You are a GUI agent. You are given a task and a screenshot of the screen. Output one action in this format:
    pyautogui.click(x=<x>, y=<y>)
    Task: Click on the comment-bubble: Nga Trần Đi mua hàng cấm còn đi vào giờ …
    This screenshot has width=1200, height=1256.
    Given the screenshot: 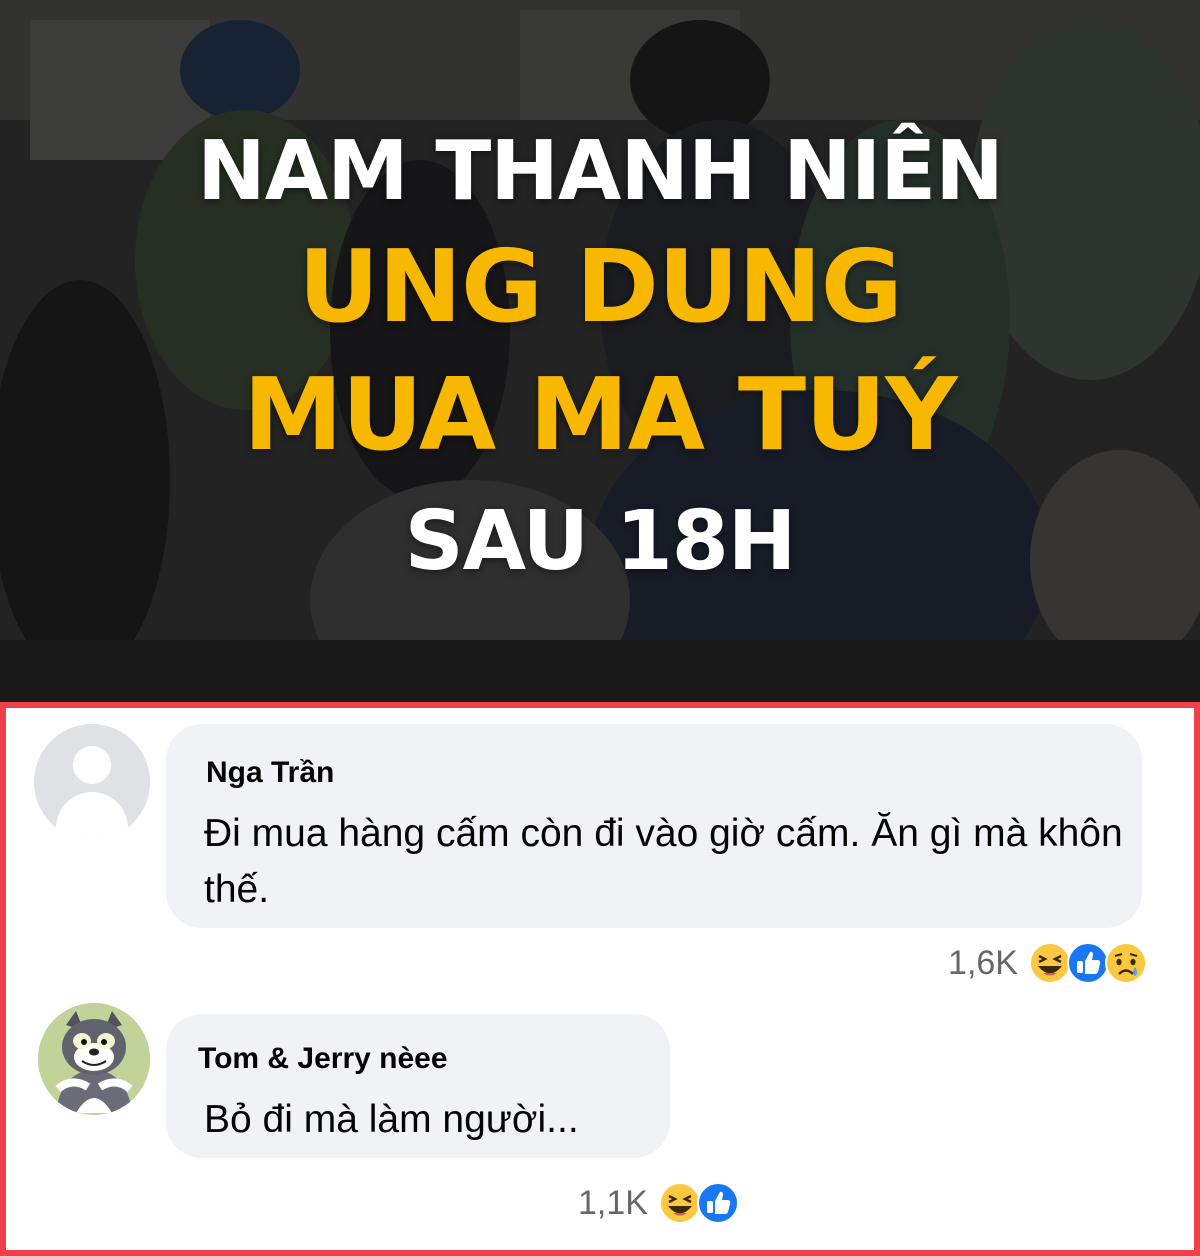 What is the action you would take?
    pyautogui.click(x=654, y=826)
    